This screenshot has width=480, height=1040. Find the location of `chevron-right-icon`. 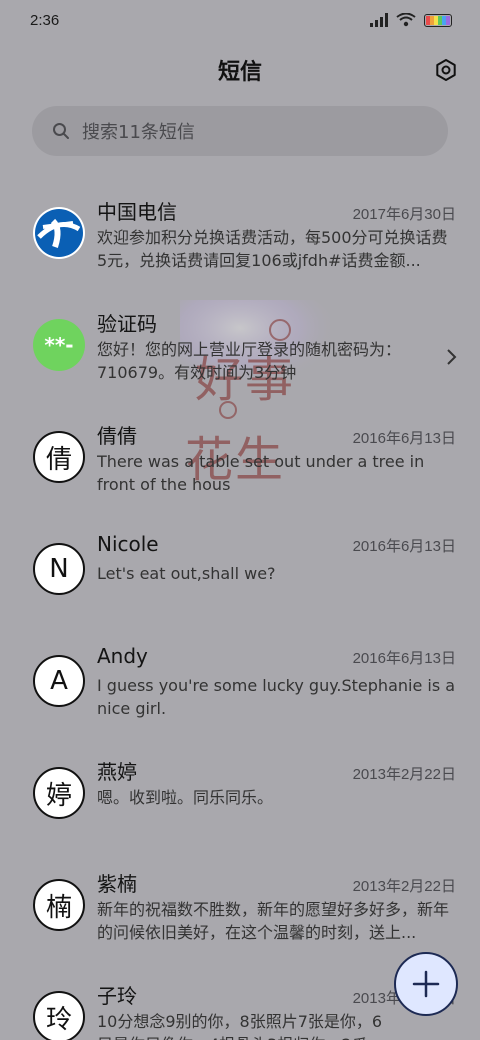

chevron-right-icon is located at coordinates (452, 357).